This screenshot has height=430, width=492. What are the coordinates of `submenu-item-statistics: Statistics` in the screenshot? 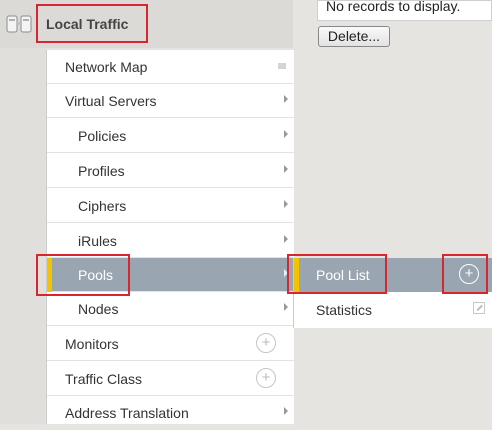 It's located at (393, 310).